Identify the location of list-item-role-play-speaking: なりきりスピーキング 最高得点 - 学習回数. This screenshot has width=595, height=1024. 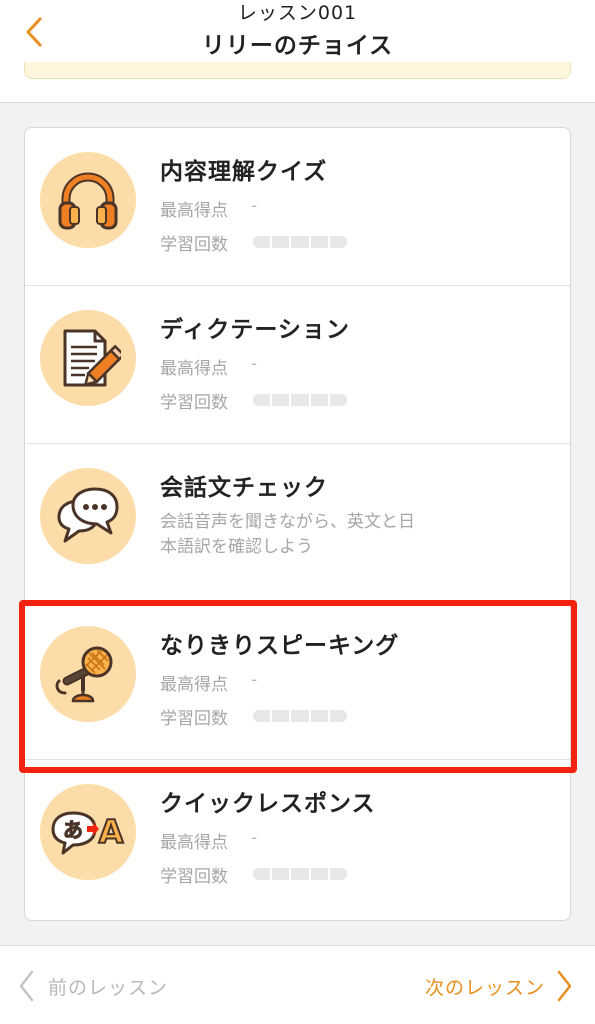
(297, 681).